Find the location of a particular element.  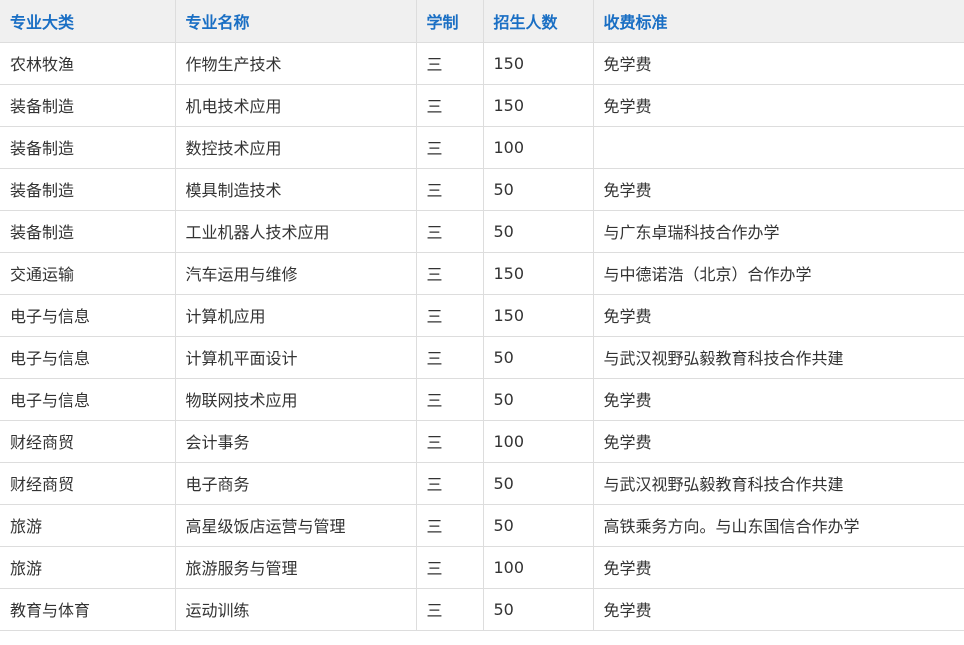

cell-category: 交通运输 is located at coordinates (88, 273).